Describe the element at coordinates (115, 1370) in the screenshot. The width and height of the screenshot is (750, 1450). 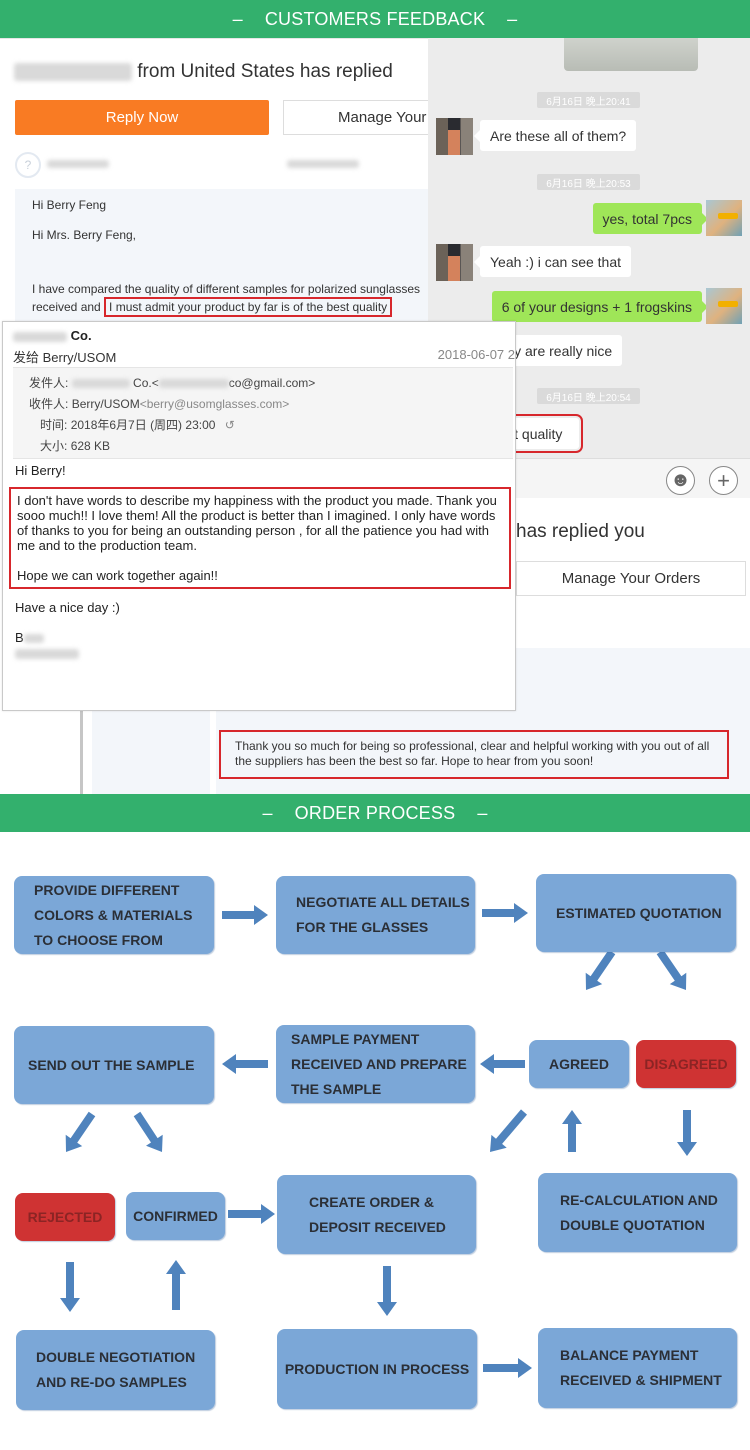
I see `node-double-negotiation: DOUBLE NEGOTIATION AND RE-DO SAMPLES` at that location.